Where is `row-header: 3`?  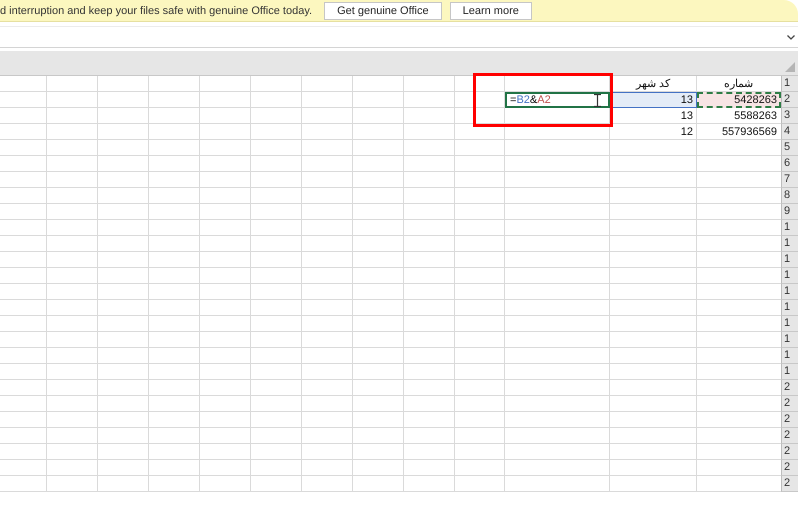
row-header: 3 is located at coordinates (789, 116).